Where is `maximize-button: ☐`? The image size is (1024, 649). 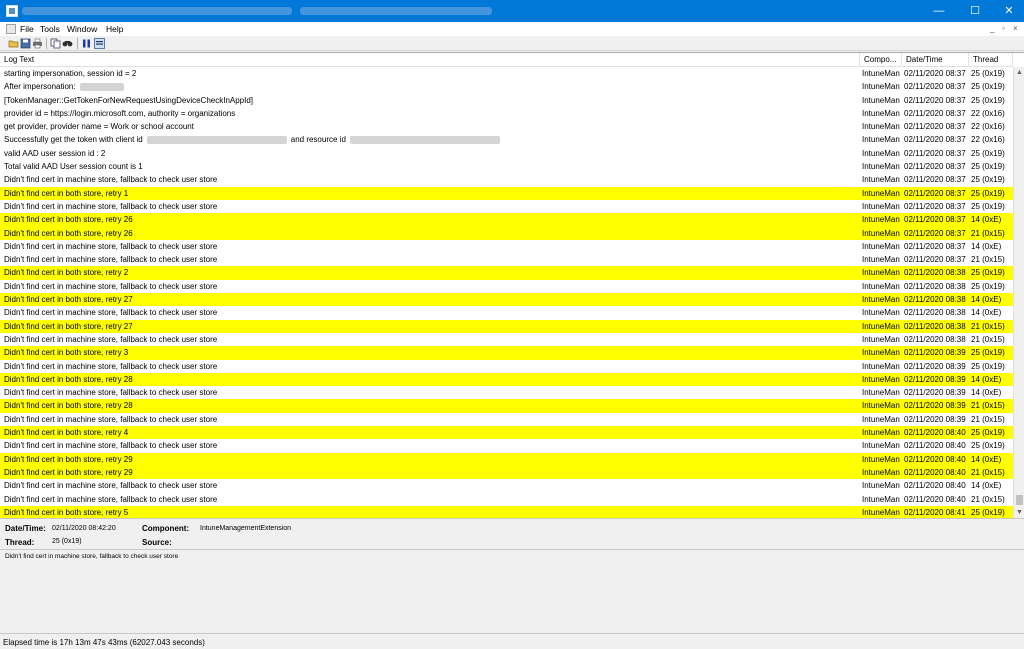 maximize-button: ☐ is located at coordinates (975, 11).